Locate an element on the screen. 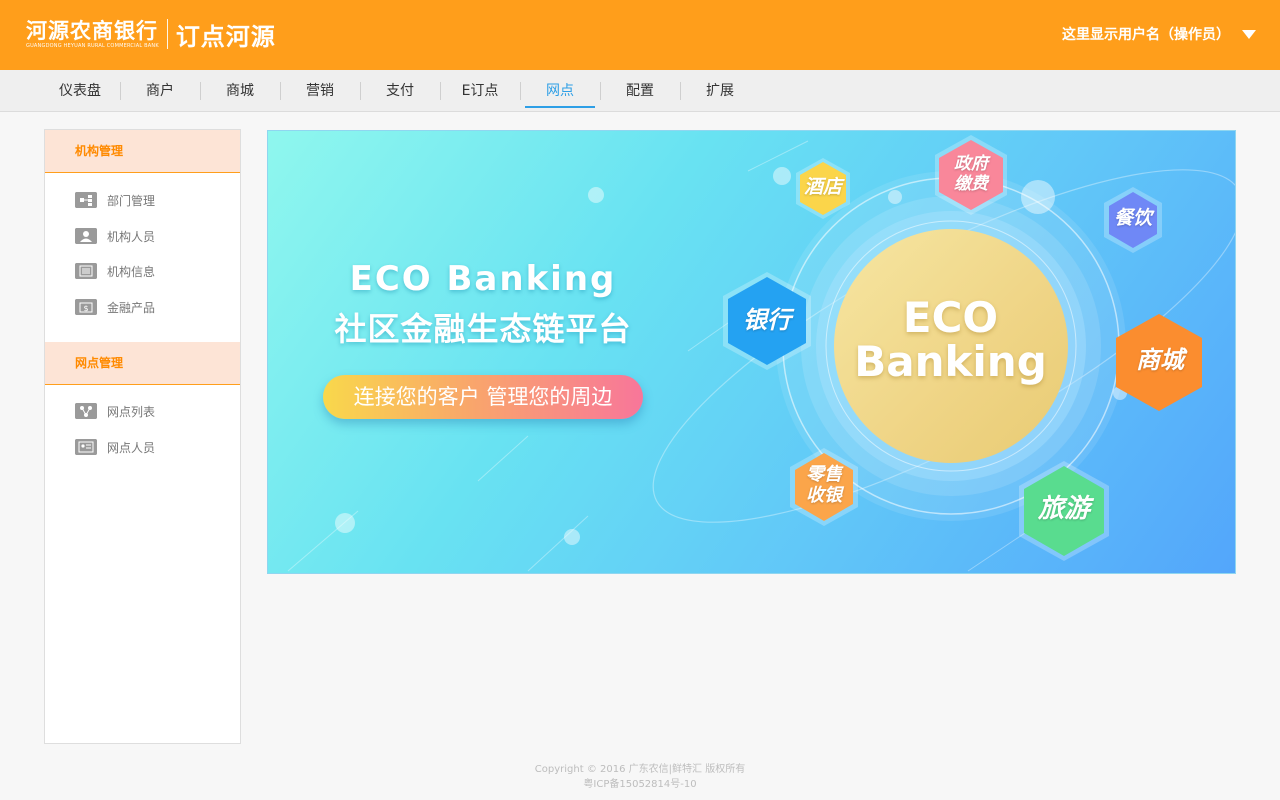 The height and width of the screenshot is (800, 1280). user-menu: 这里显示用户名（操作员） is located at coordinates (1159, 34).